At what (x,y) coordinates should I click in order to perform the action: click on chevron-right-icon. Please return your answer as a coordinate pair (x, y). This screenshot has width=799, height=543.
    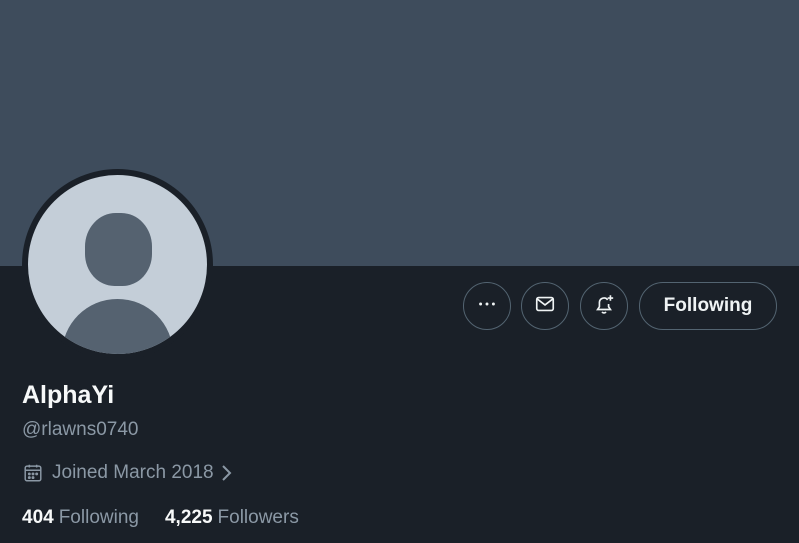
    Looking at the image, I should click on (226, 473).